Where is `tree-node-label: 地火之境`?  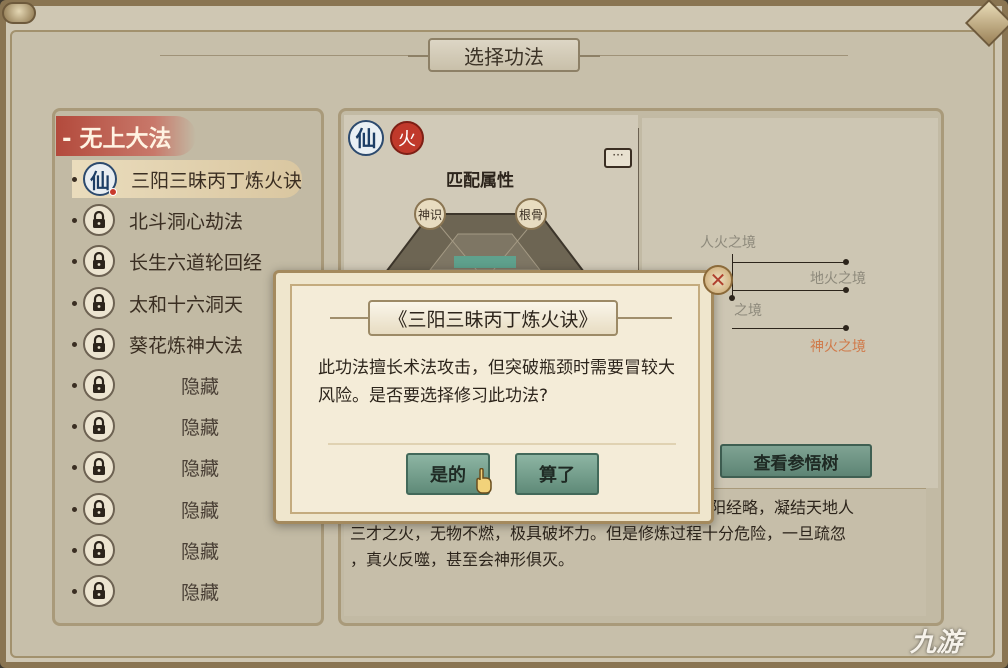 tree-node-label: 地火之境 is located at coordinates (838, 279).